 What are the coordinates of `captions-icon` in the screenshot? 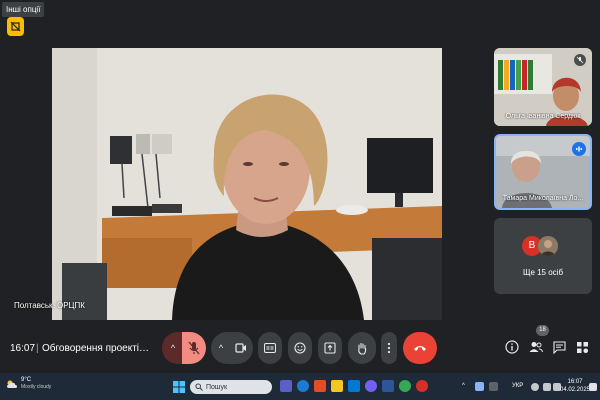 It's located at (270, 348).